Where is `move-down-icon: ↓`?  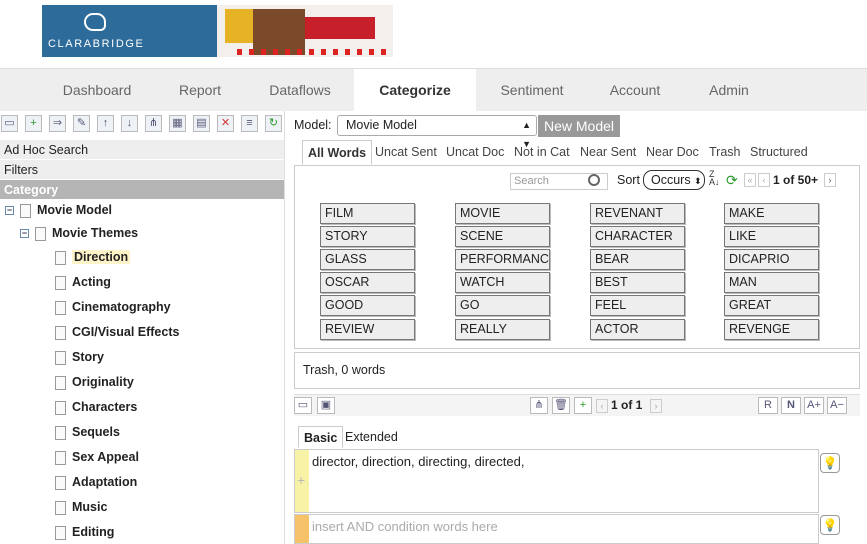 move-down-icon: ↓ is located at coordinates (129, 123).